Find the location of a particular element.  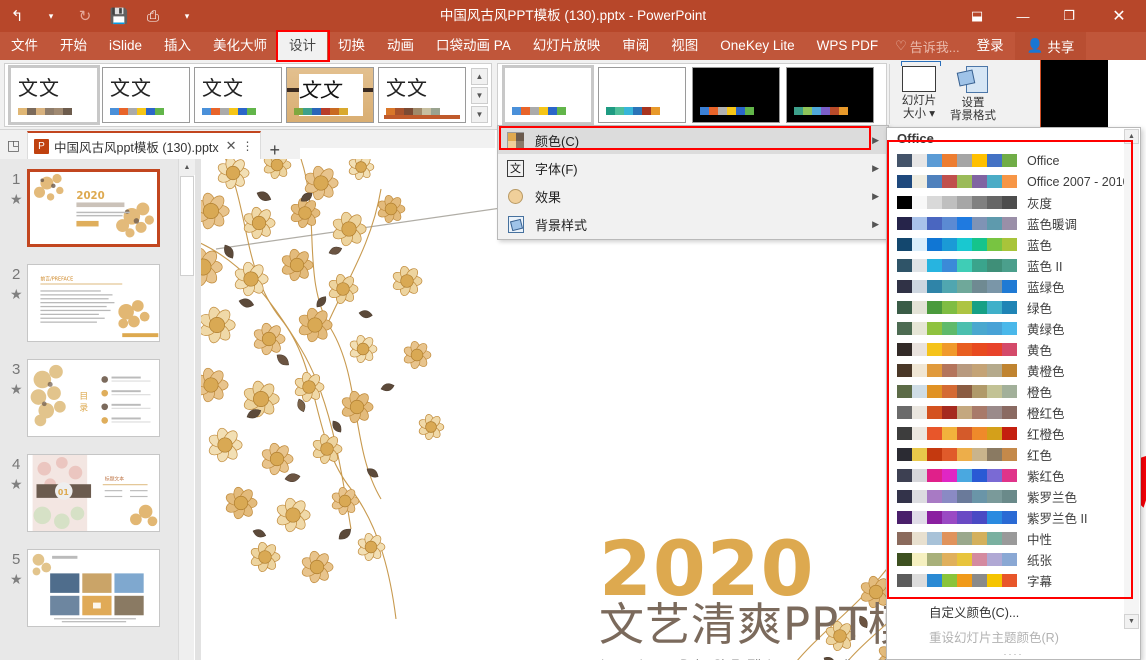

theme-color-item: 紫罗兰色 II is located at coordinates (1013, 517).